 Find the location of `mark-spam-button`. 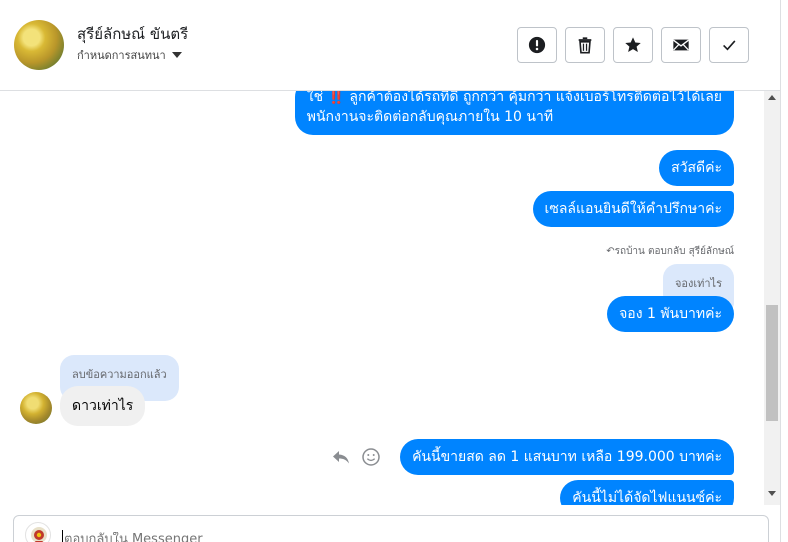

mark-spam-button is located at coordinates (537, 45).